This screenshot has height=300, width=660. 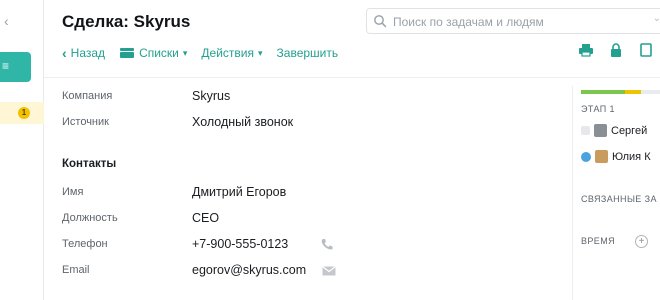 What do you see at coordinates (85, 244) in the screenshot?
I see `phone-label: Телефон` at bounding box center [85, 244].